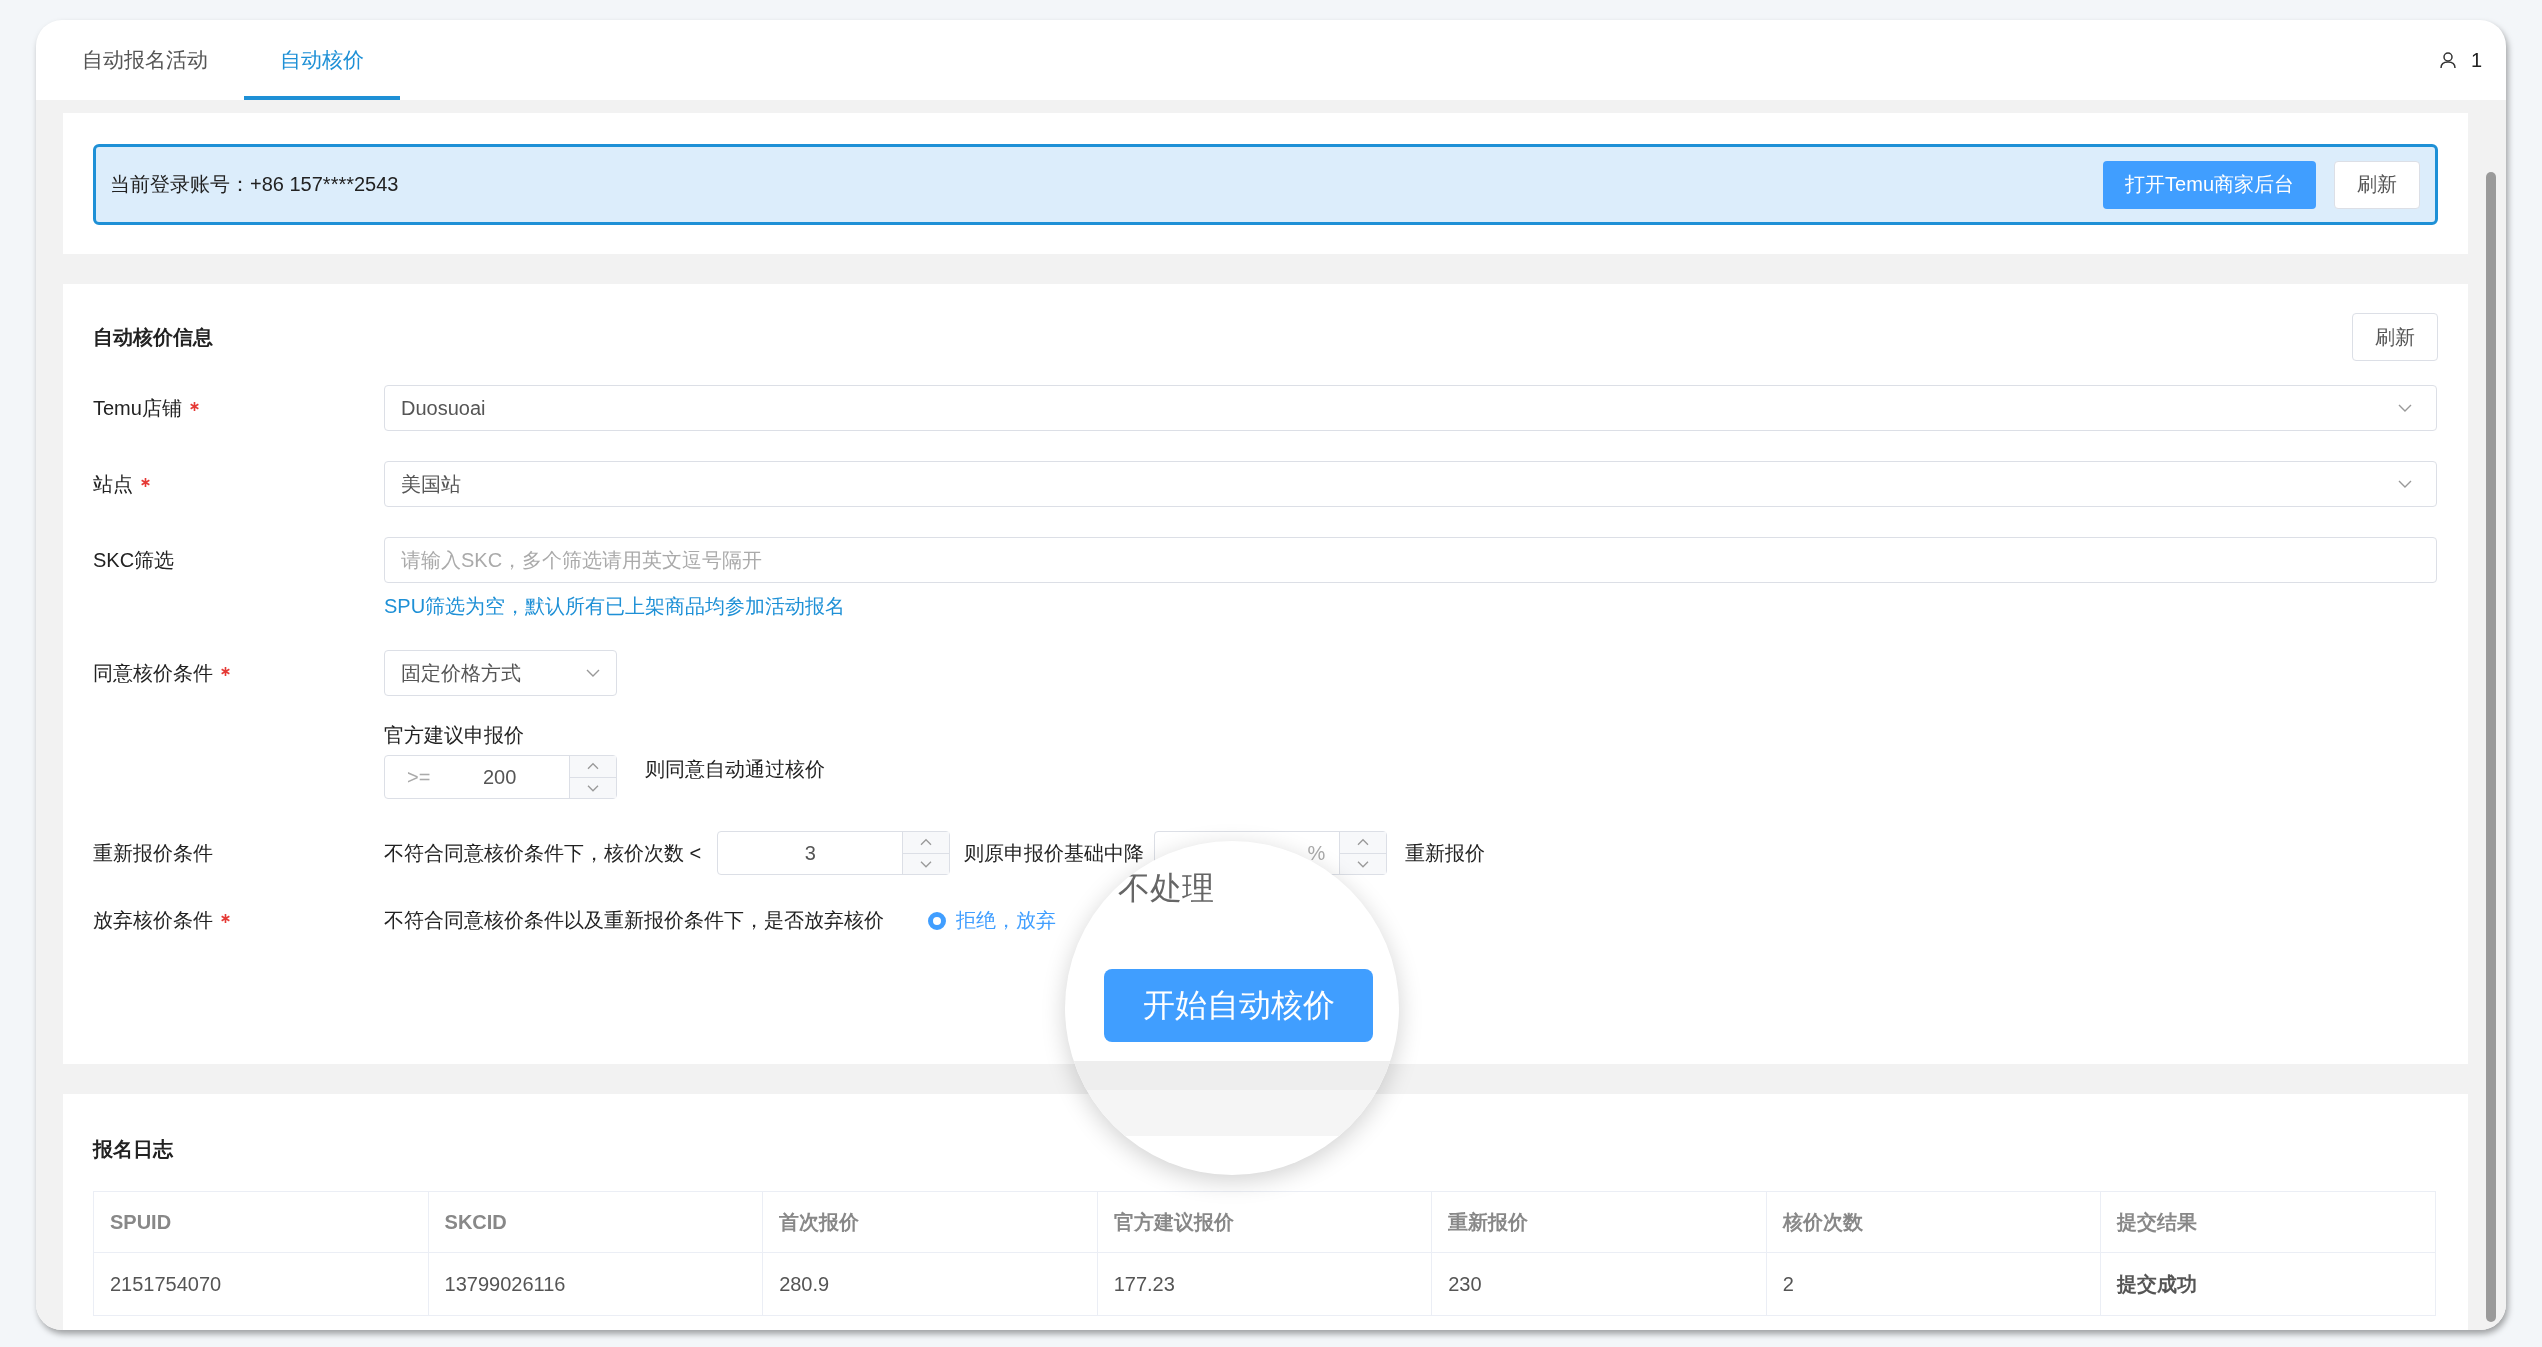 This screenshot has width=2542, height=1347. What do you see at coordinates (1264, 1222) in the screenshot?
I see `column-header: 官方建议报价` at bounding box center [1264, 1222].